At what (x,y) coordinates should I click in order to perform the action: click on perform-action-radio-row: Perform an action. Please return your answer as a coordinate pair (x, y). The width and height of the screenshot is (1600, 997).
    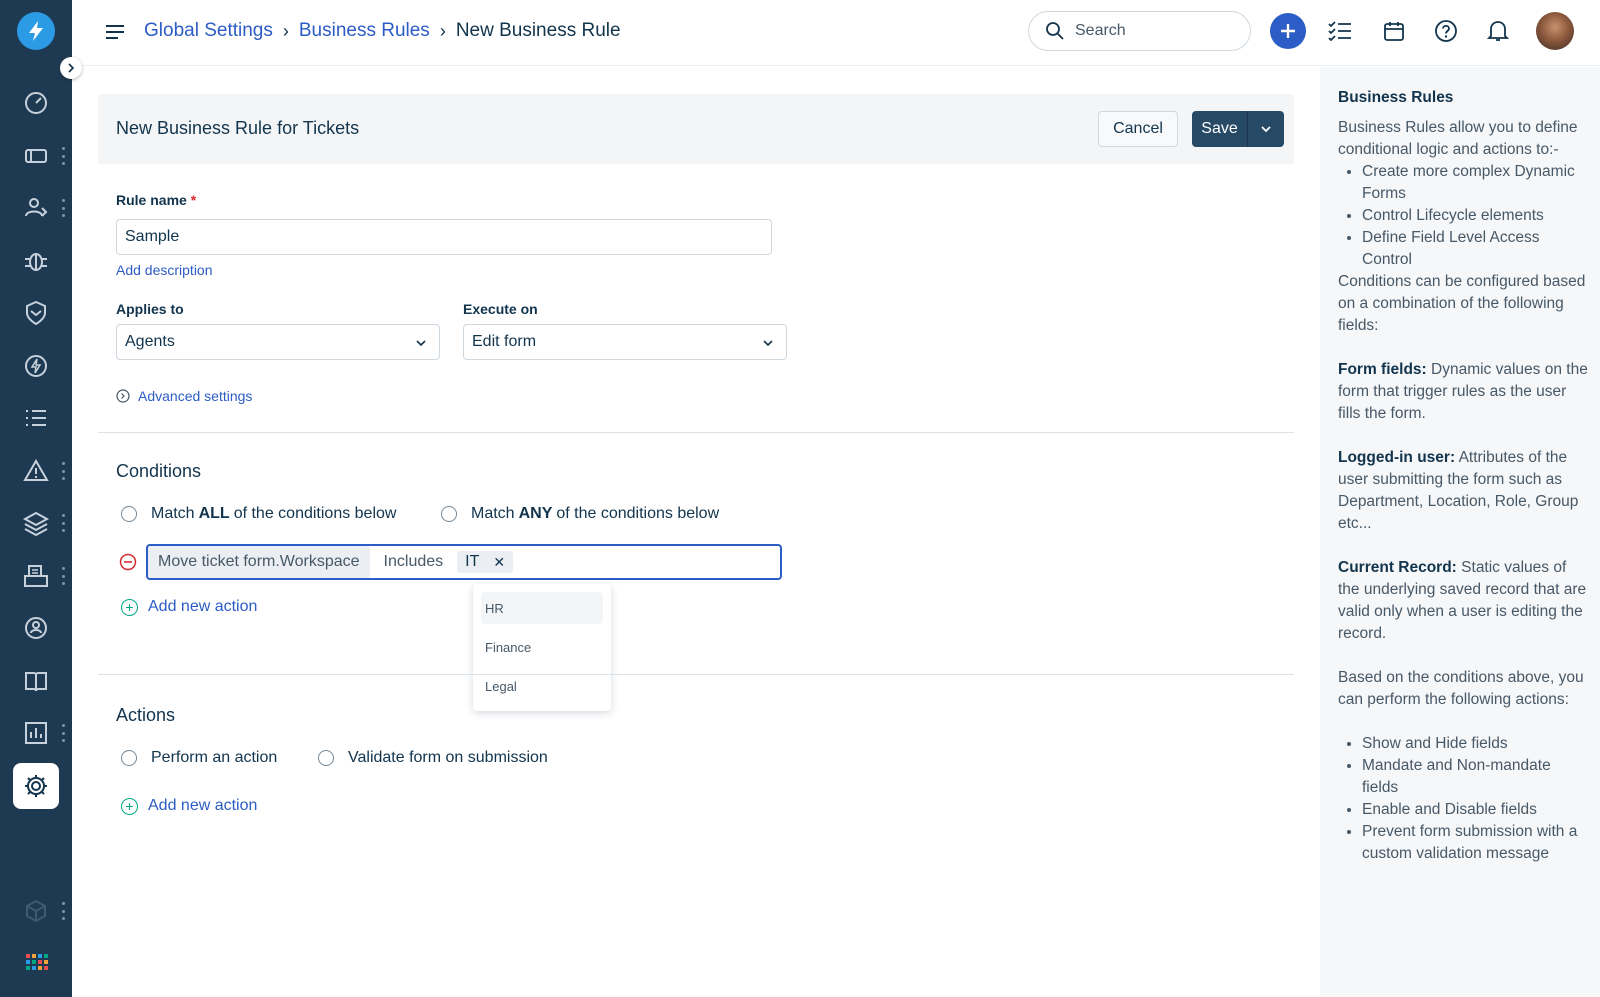
    Looking at the image, I should click on (199, 758).